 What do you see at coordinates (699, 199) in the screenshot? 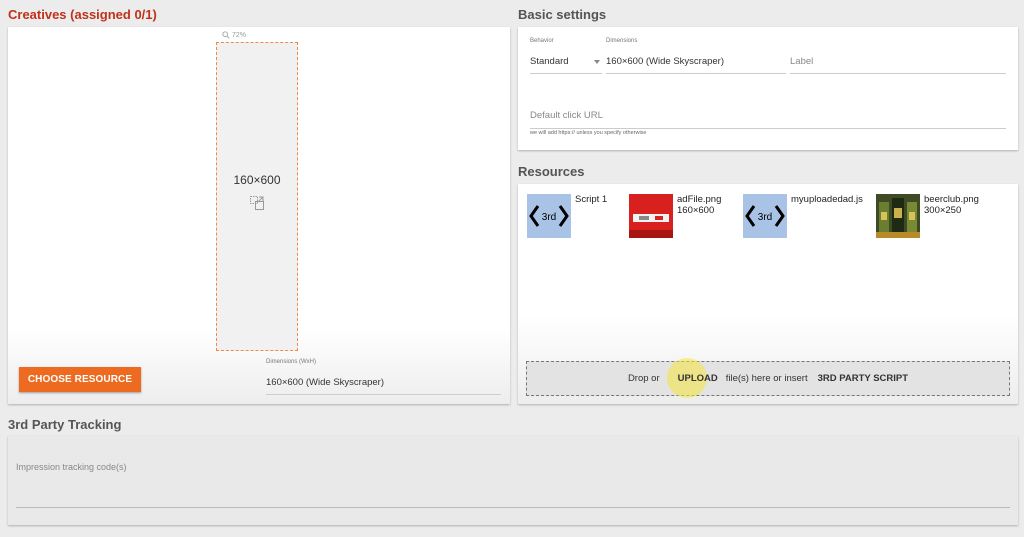
I see `resource-name: adFile.png` at bounding box center [699, 199].